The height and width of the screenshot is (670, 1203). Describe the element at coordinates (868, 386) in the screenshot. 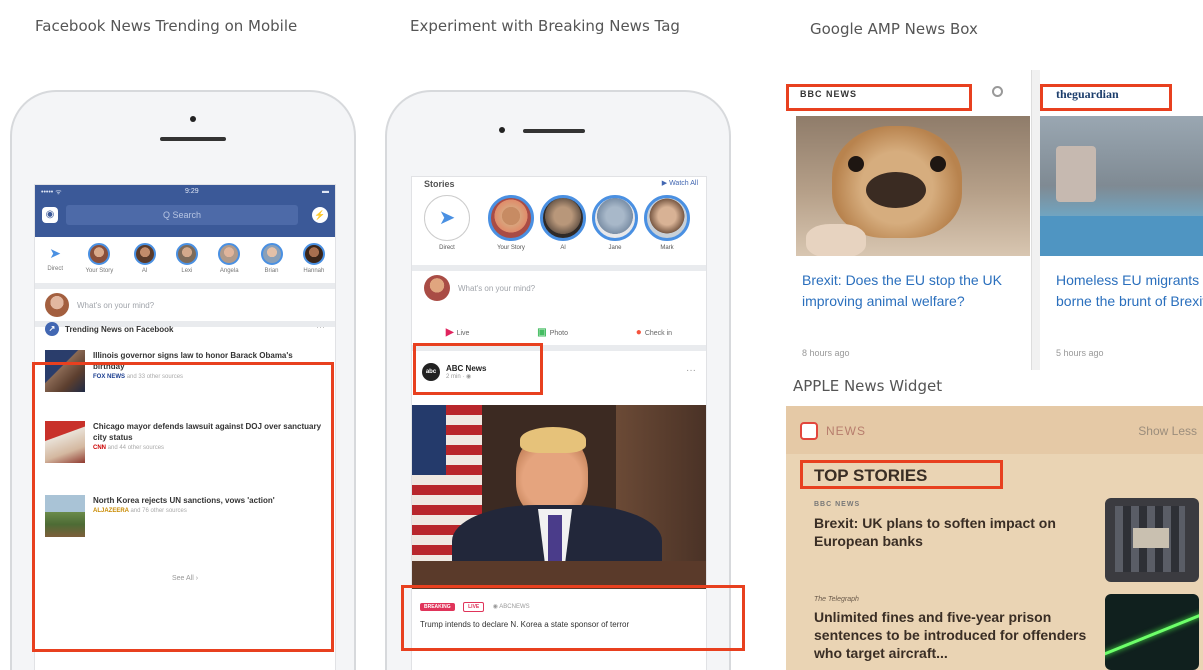

I see `caption-apple-news: APPLE News Widget` at that location.